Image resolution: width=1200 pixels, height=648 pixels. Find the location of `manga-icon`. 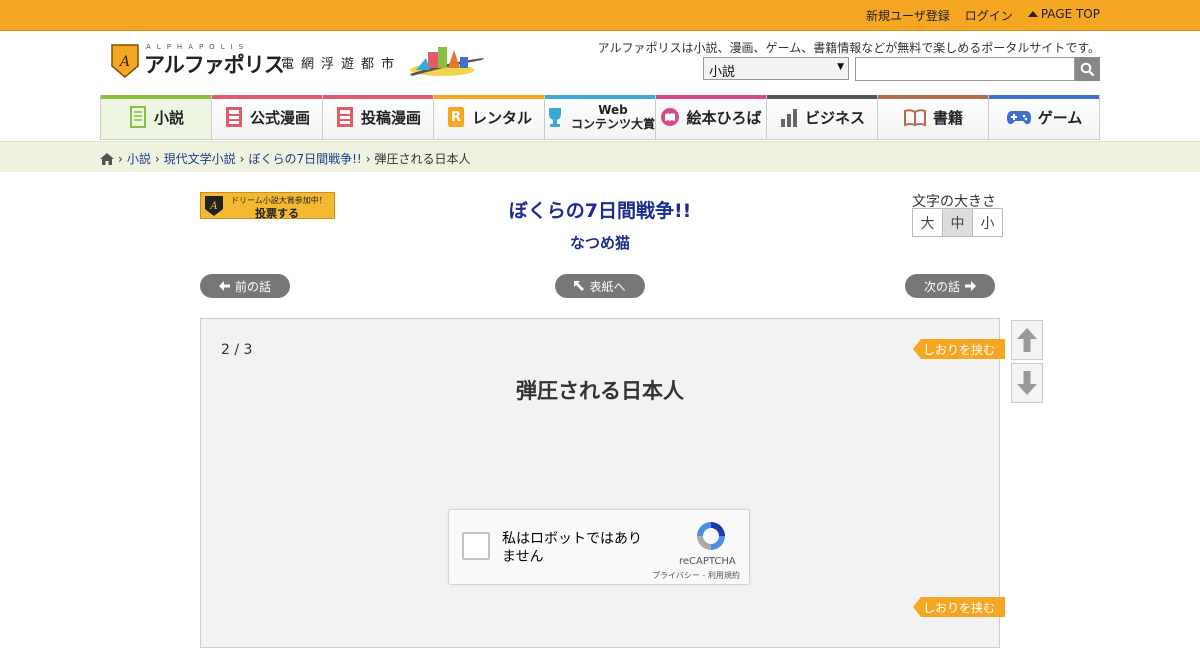

manga-icon is located at coordinates (233, 117).